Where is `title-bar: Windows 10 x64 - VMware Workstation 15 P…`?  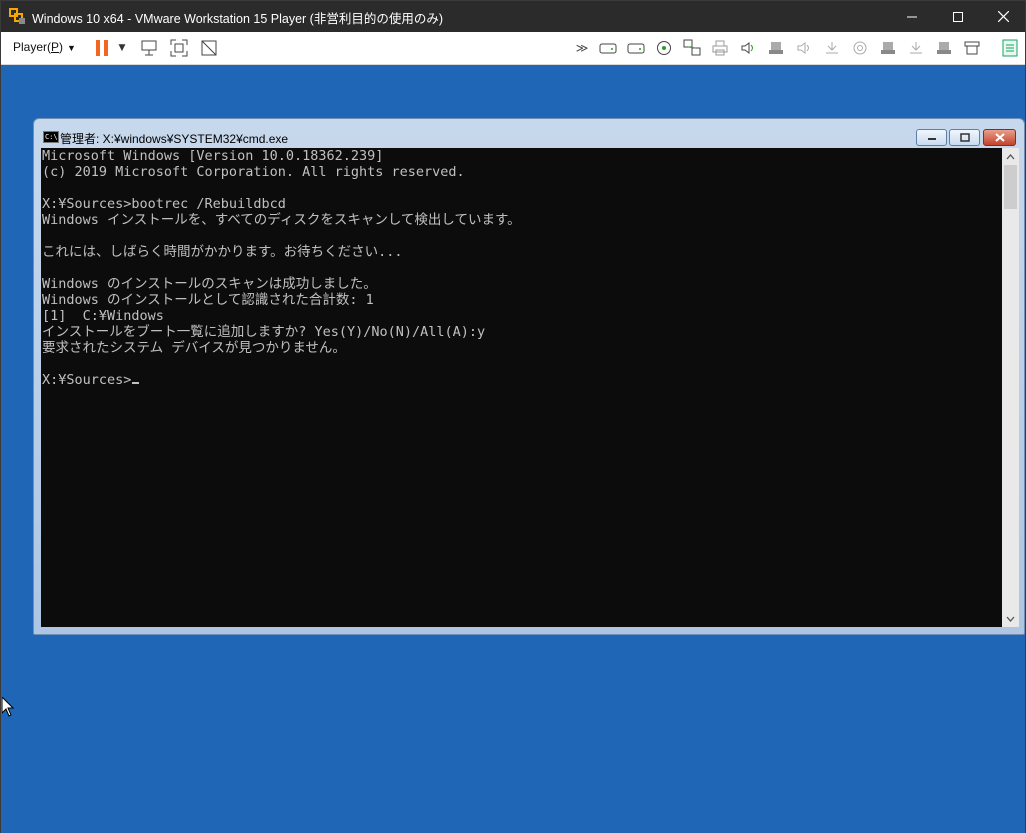 title-bar: Windows 10 x64 - VMware Workstation 15 P… is located at coordinates (513, 16).